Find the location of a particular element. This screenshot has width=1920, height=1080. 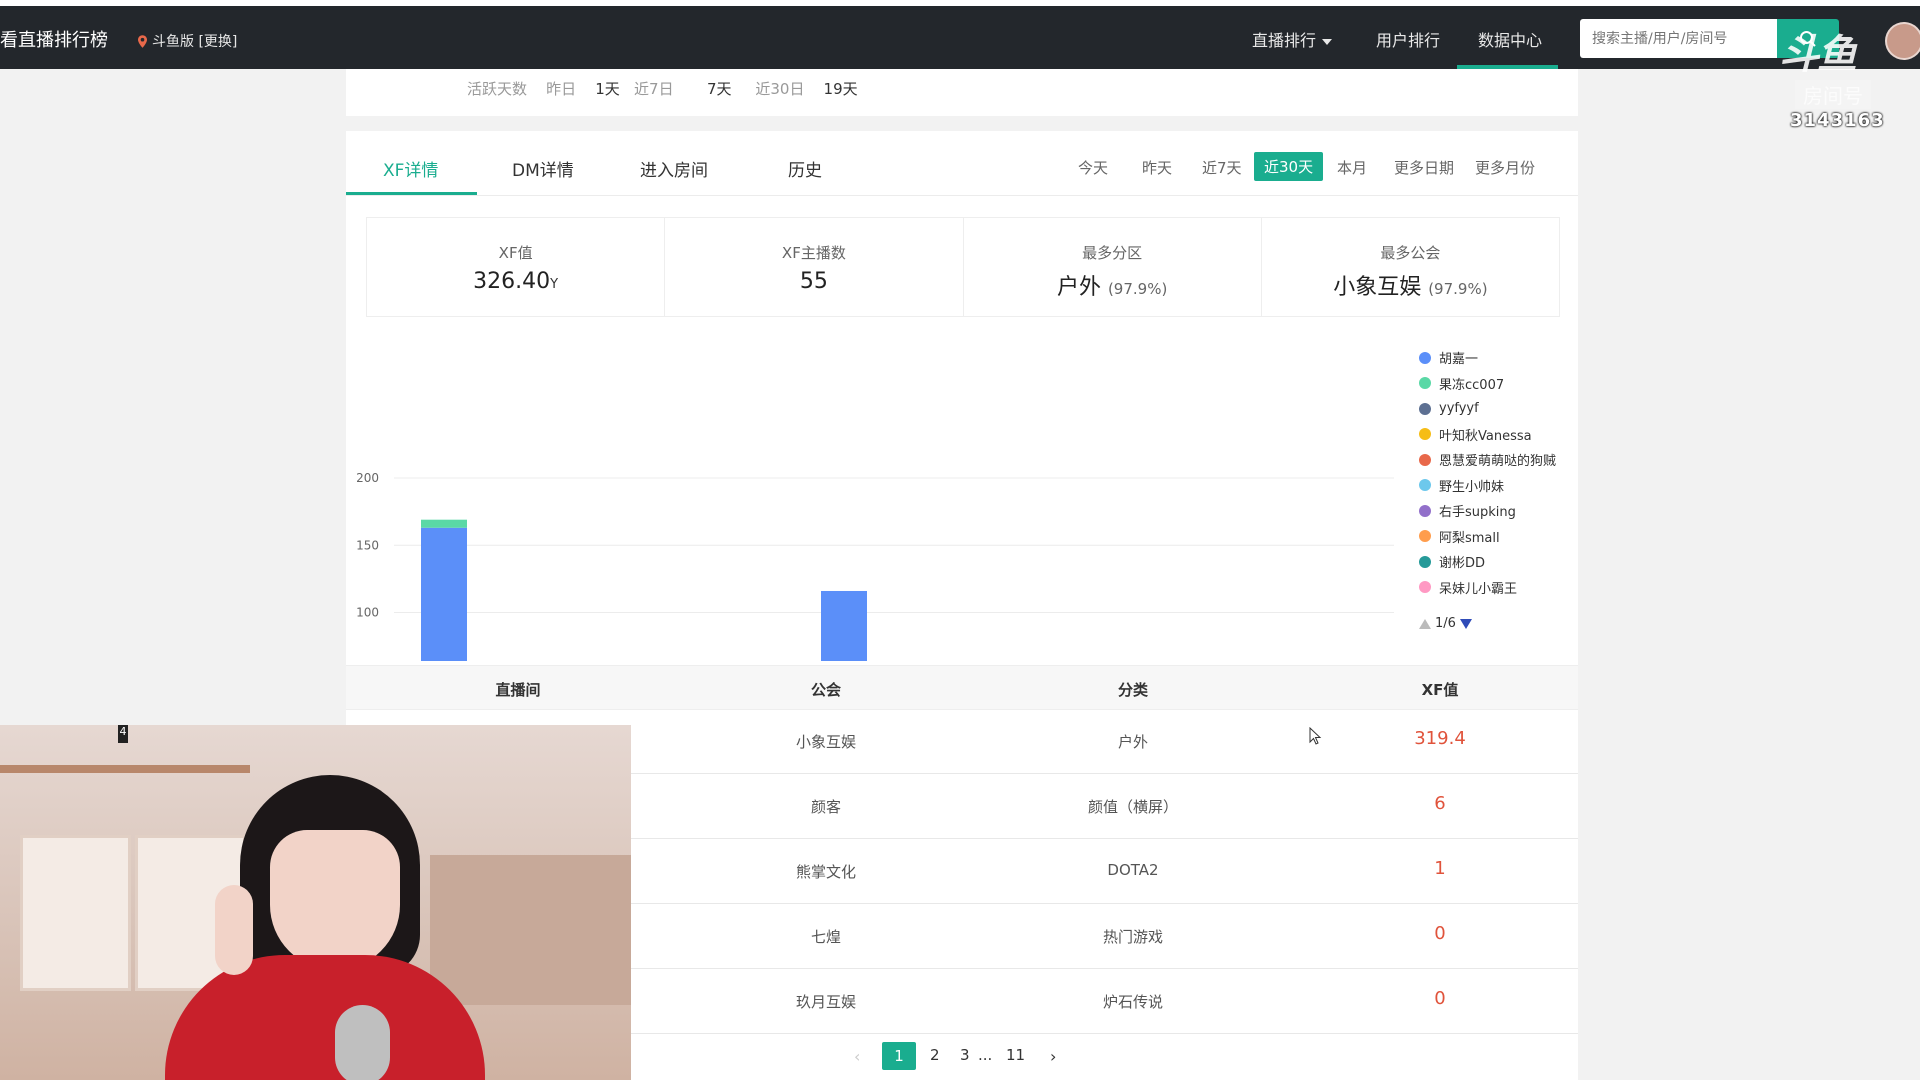

row-category: 户外 is located at coordinates (1133, 742).